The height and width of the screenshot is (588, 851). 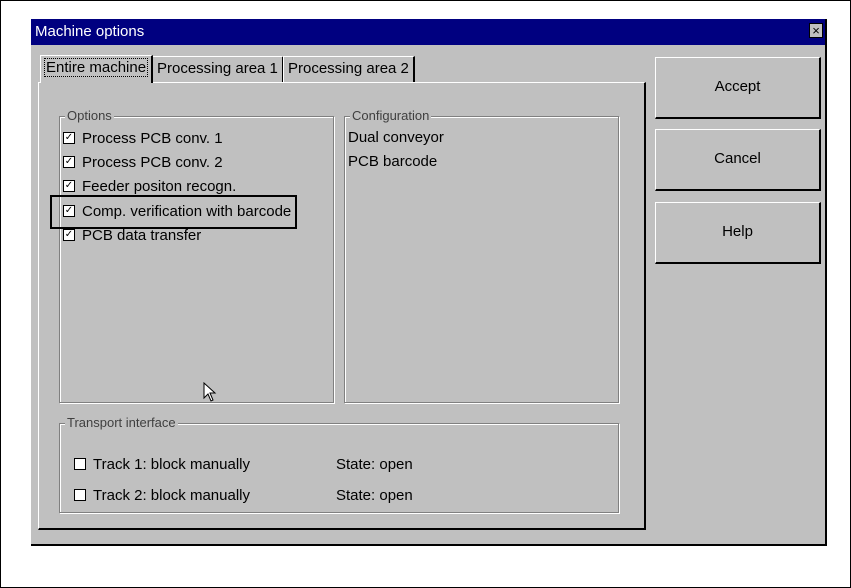 What do you see at coordinates (210, 392) in the screenshot?
I see `mouse-pointer-icon` at bounding box center [210, 392].